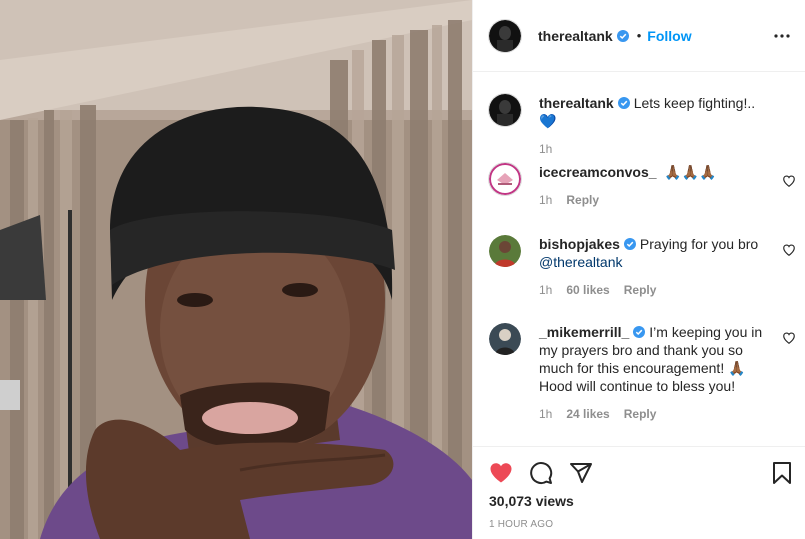 This screenshot has width=805, height=539. What do you see at coordinates (541, 473) in the screenshot?
I see `comment-icon` at bounding box center [541, 473].